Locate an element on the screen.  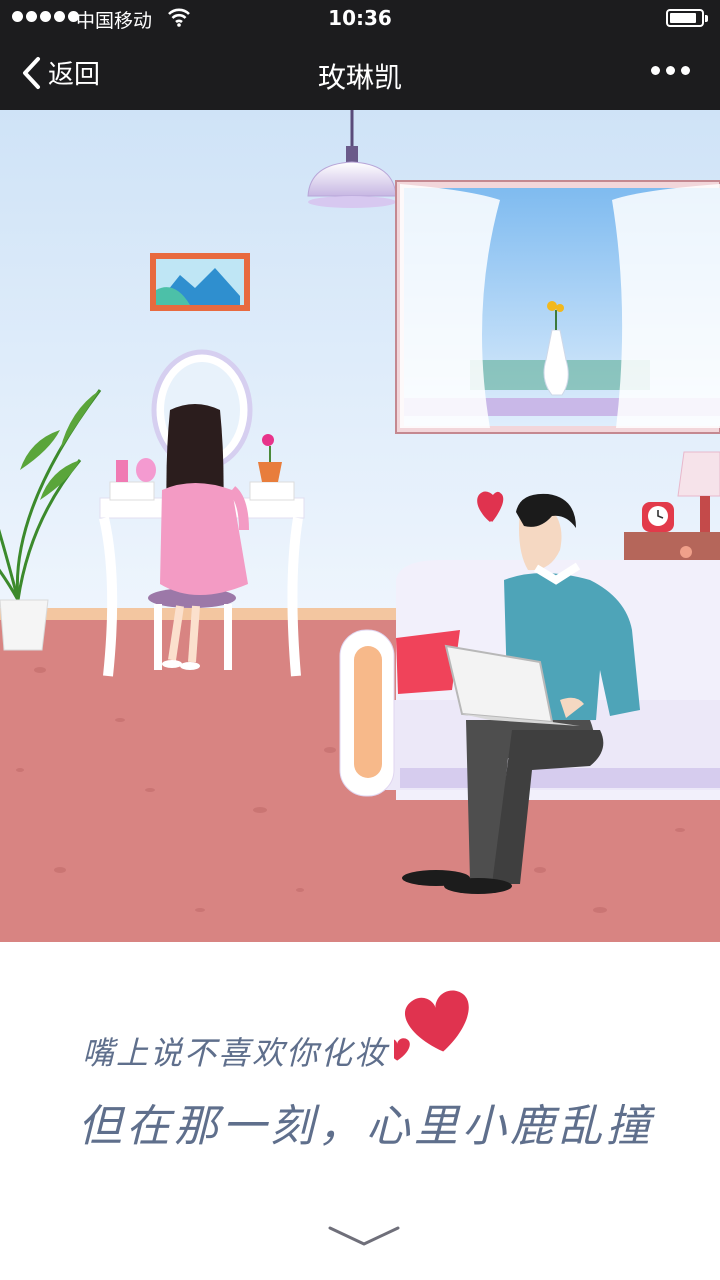
navigation-bar: 返回 玫琳凯 is located at coordinates (360, 73).